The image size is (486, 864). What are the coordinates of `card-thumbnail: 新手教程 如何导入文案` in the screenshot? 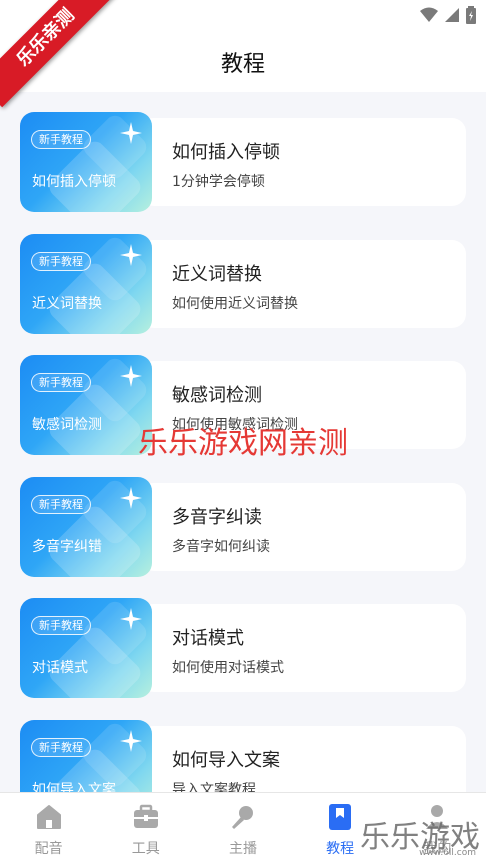 It's located at (86, 756).